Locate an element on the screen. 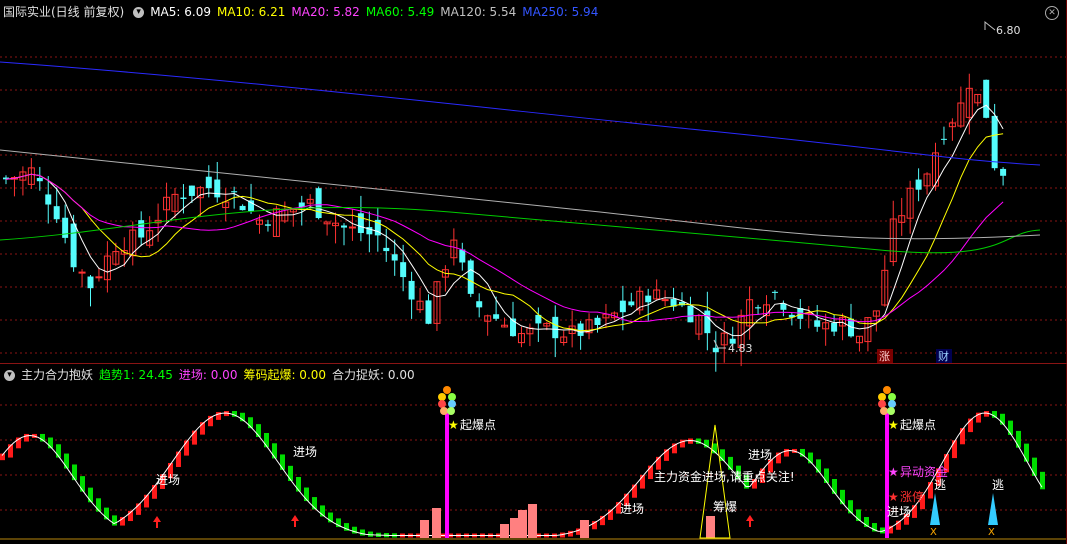 Image resolution: width=1067 pixels, height=544 pixels. high-price-label: 6.80 is located at coordinates (1008, 30).